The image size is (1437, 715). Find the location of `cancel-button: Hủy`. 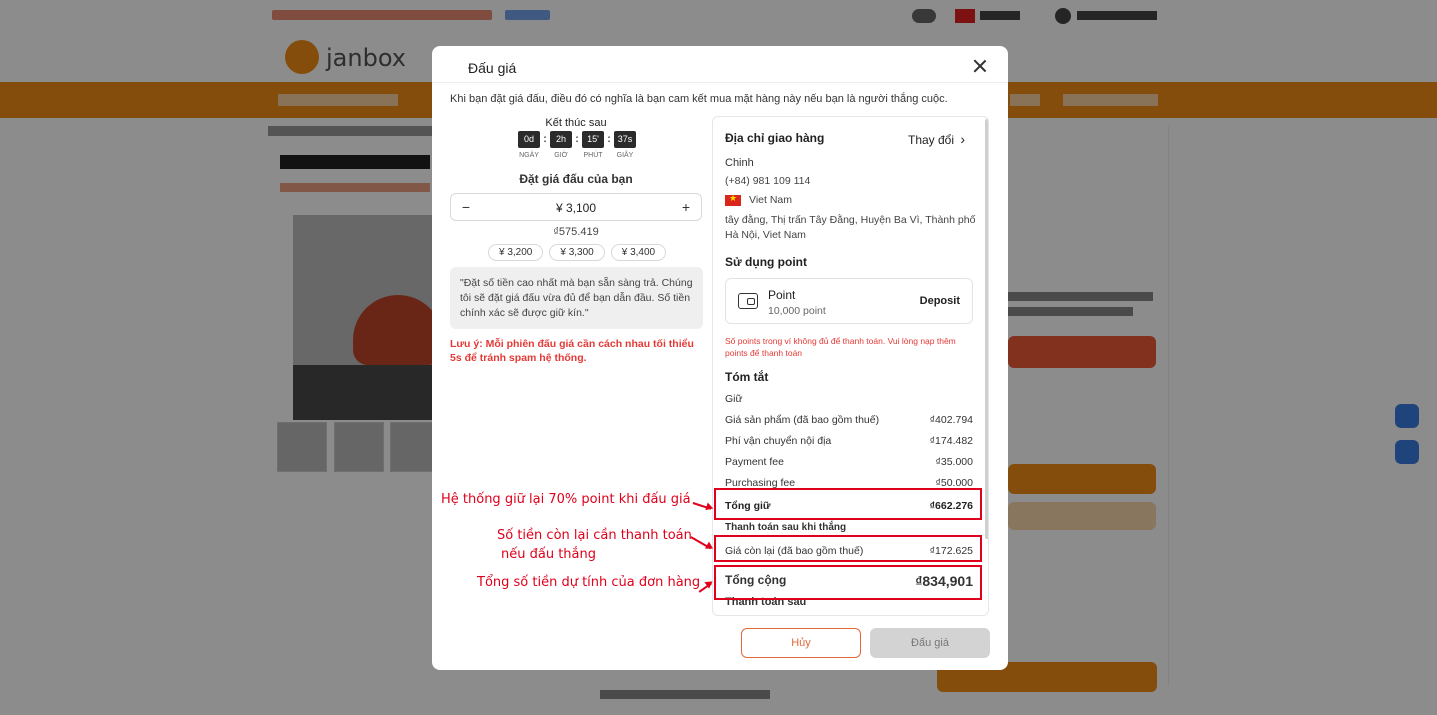

cancel-button: Hủy is located at coordinates (801, 643).